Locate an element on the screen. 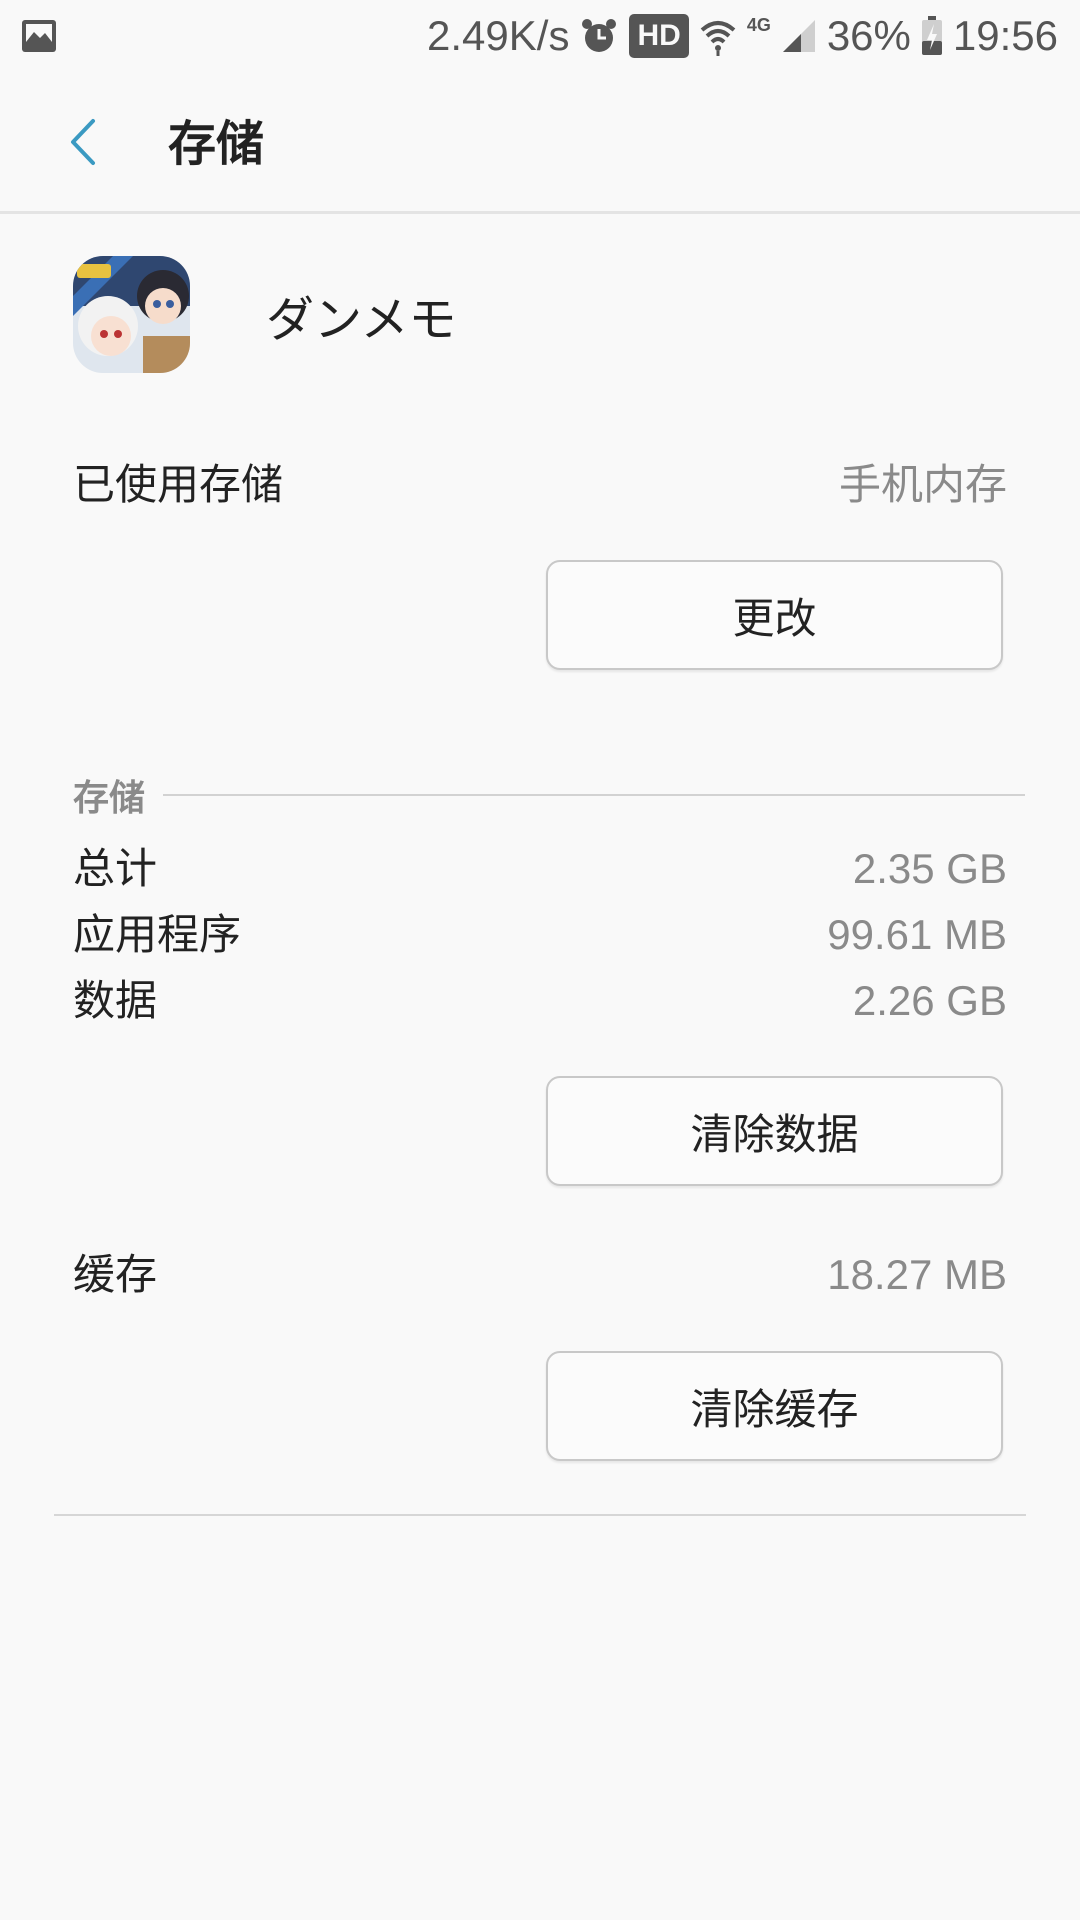 The height and width of the screenshot is (1920, 1080). status-bar: 2.49K/s HD 4G 36% 19:56 is located at coordinates (540, 36).